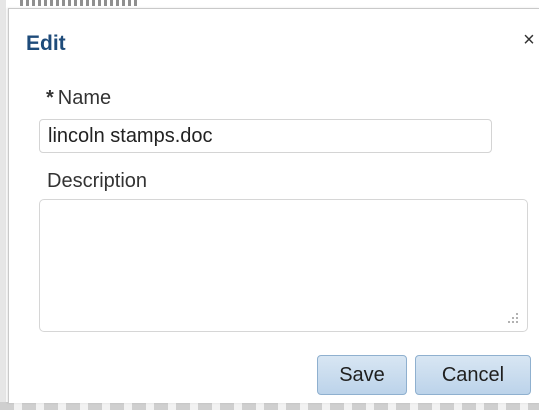 The height and width of the screenshot is (410, 539). Describe the element at coordinates (3, 205) in the screenshot. I see `underlying-page-edge` at that location.